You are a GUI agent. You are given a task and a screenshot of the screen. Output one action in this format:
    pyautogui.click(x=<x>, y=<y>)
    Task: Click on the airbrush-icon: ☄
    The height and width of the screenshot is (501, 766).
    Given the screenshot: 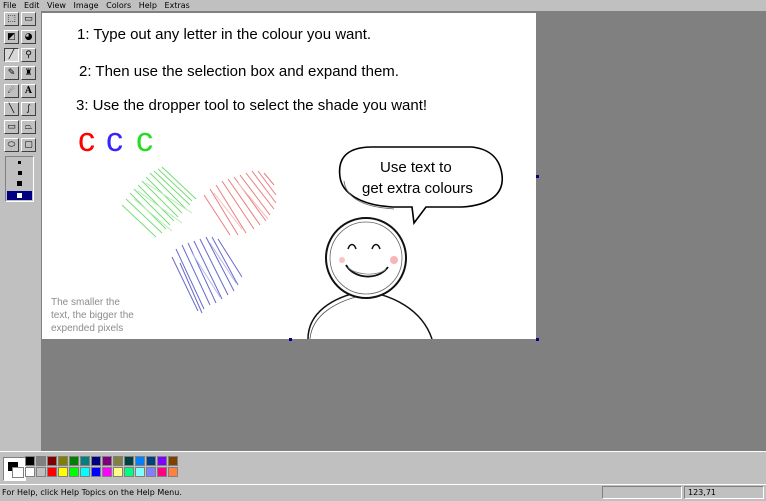 What is the action you would take?
    pyautogui.click(x=11, y=91)
    